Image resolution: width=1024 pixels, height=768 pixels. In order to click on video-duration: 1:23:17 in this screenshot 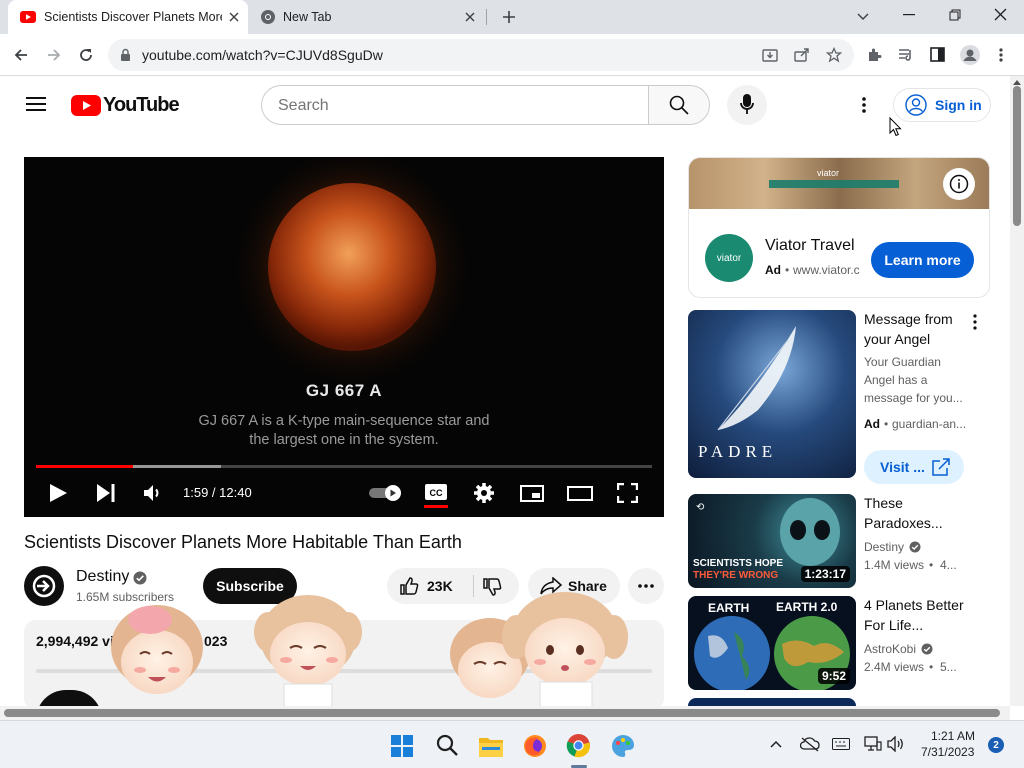, I will do `click(825, 574)`.